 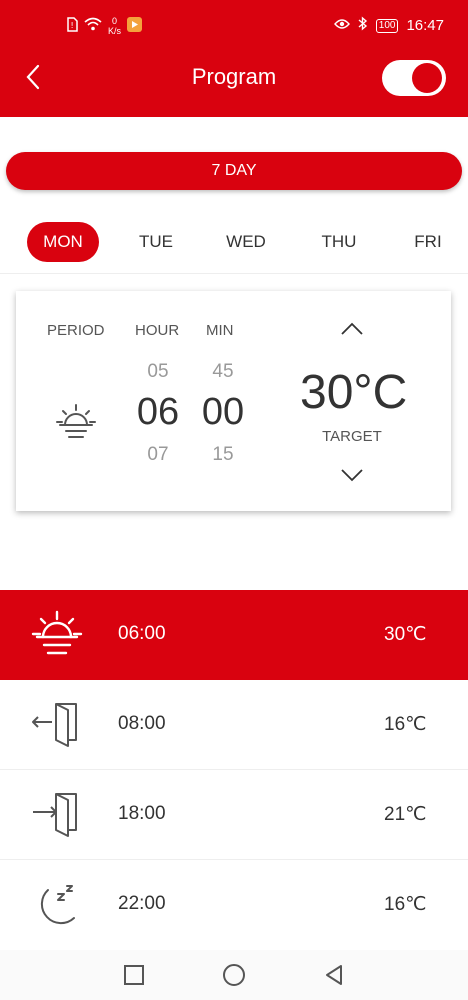 I want to click on toggle-knob, so click(x=427, y=78).